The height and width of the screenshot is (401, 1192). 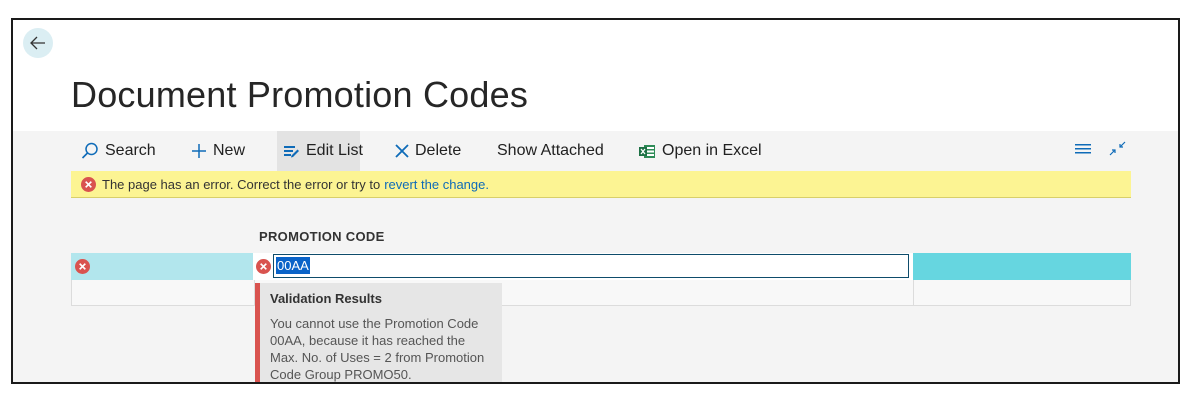 I want to click on show-attached-label: Show Attached, so click(x=550, y=150).